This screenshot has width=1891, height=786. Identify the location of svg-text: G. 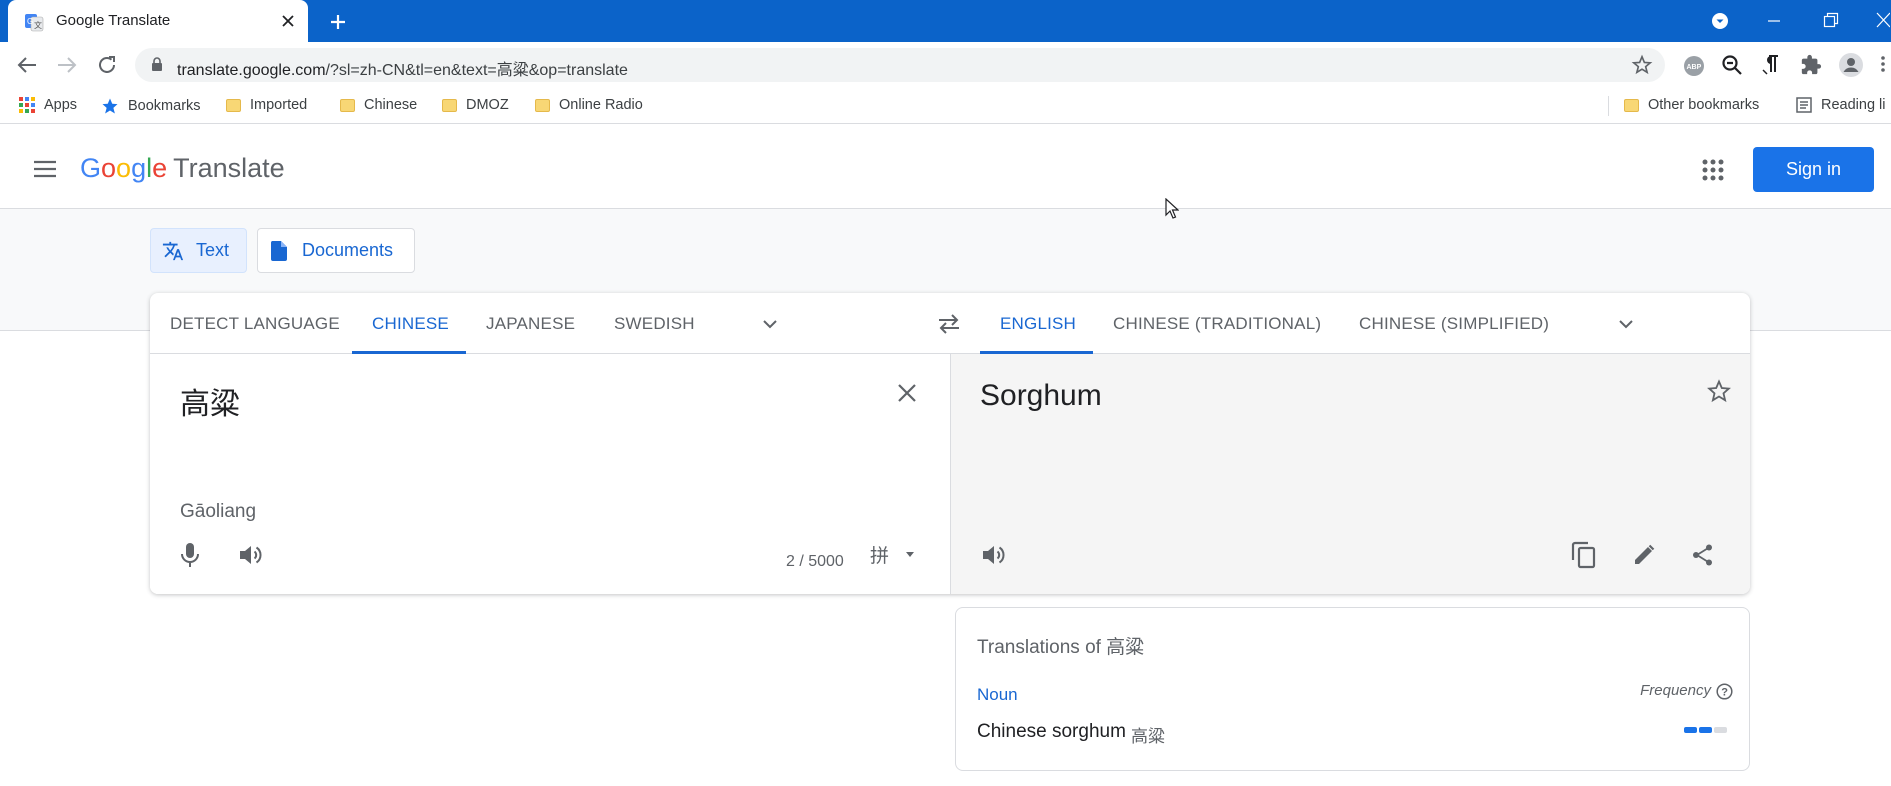
(30, 21).